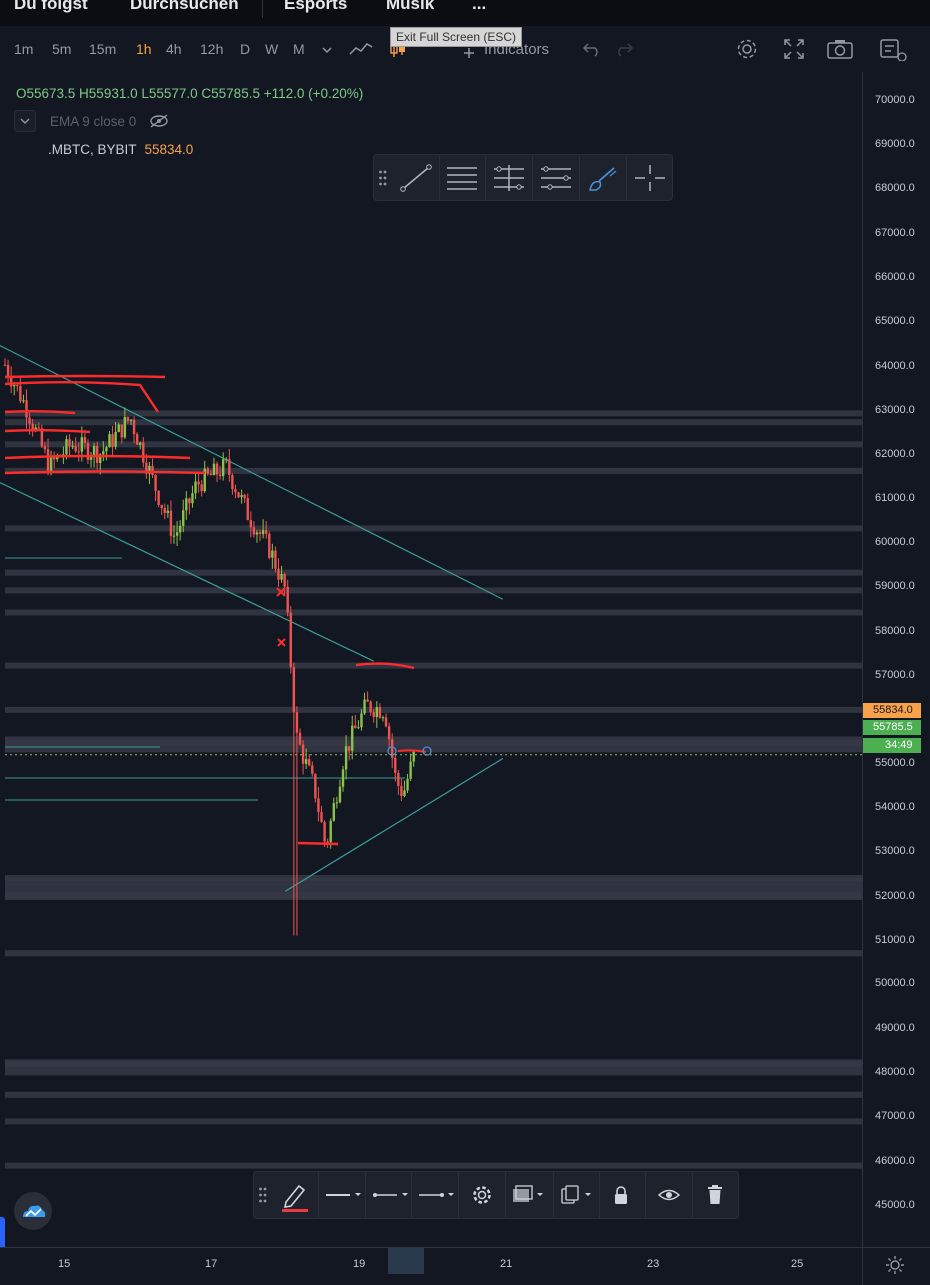 The width and height of the screenshot is (930, 1285). What do you see at coordinates (93, 121) in the screenshot?
I see `ema-indicator-label: EMA 9 close 0` at bounding box center [93, 121].